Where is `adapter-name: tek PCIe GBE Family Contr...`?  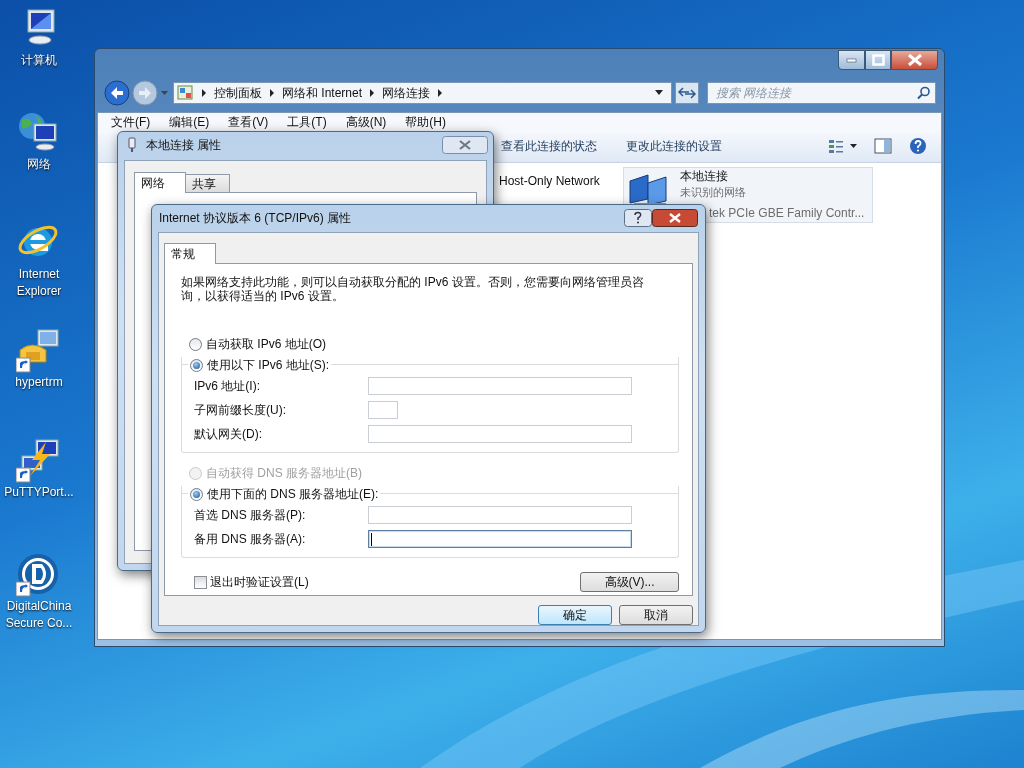 adapter-name: tek PCIe GBE Family Contr... is located at coordinates (787, 213).